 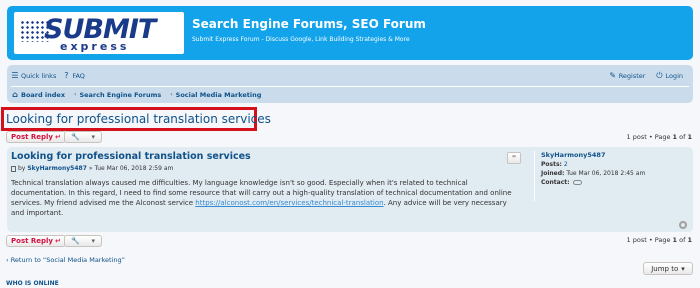 I want to click on profile-joined-label: Joined:, so click(x=553, y=173).